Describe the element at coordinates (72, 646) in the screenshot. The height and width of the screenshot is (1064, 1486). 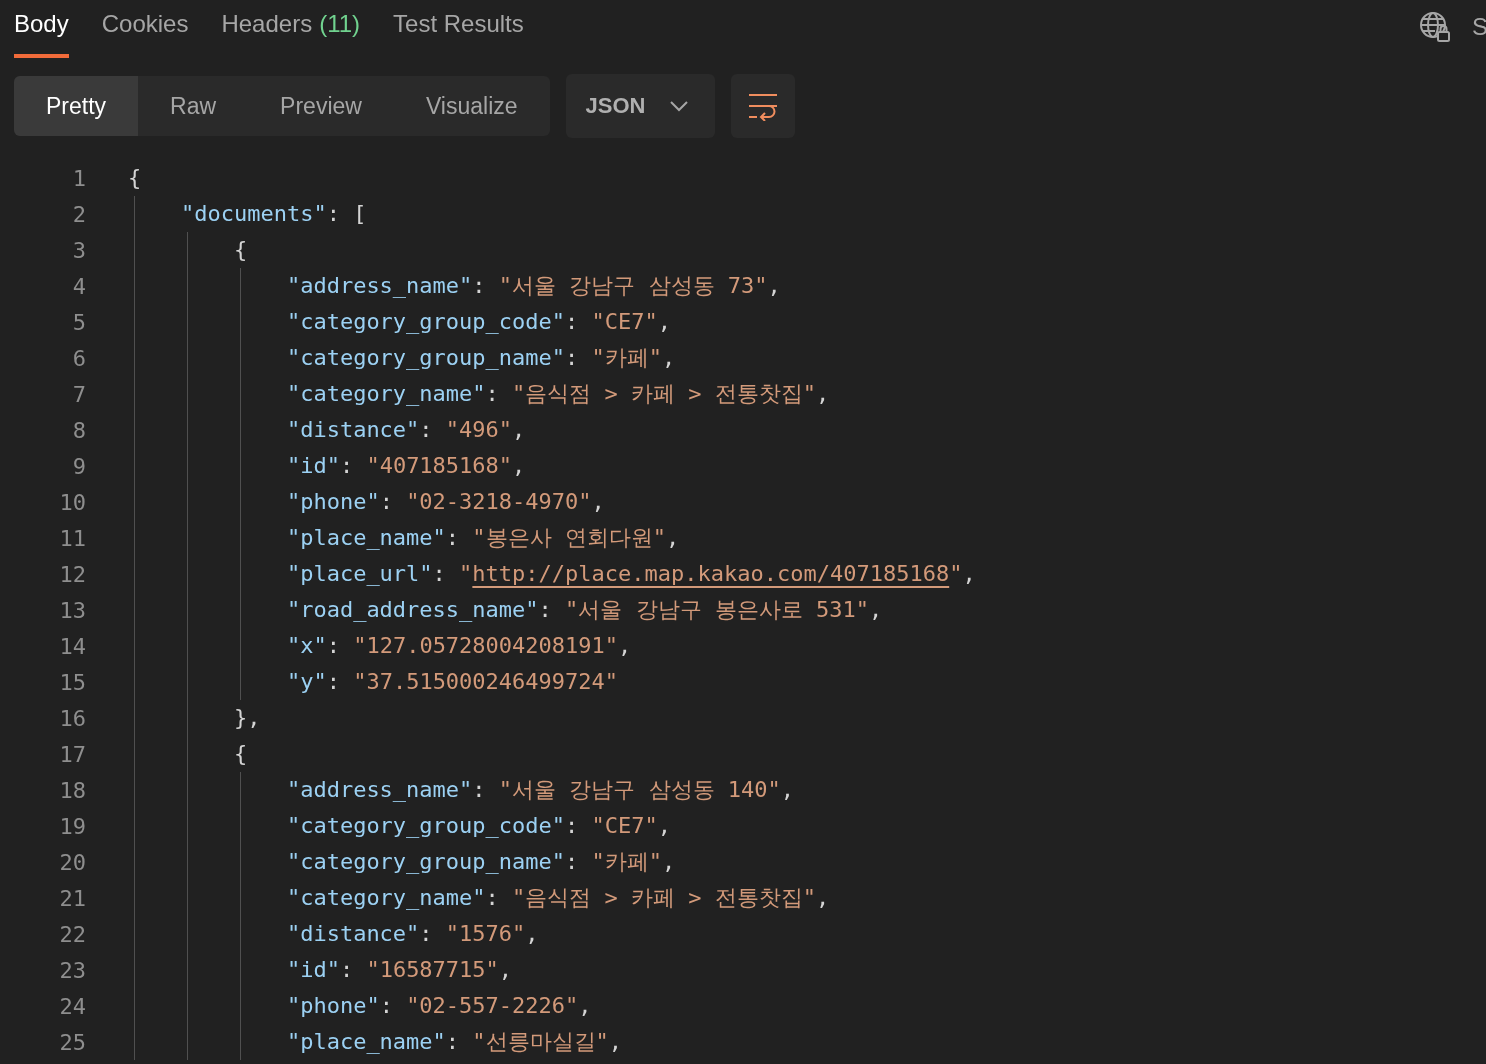
I see `line-number: 14` at that location.